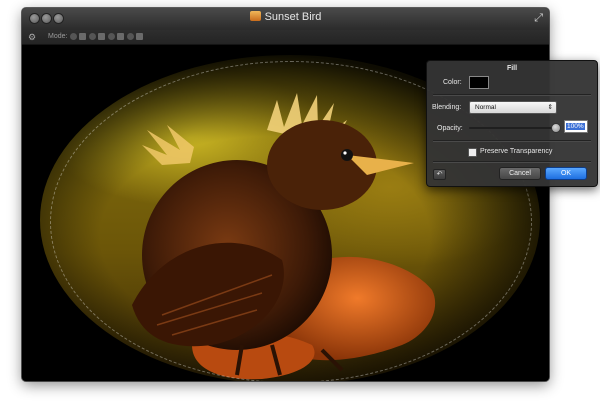 This screenshot has height=418, width=600. Describe the element at coordinates (520, 173) in the screenshot. I see `cancel-button: Cancel` at that location.